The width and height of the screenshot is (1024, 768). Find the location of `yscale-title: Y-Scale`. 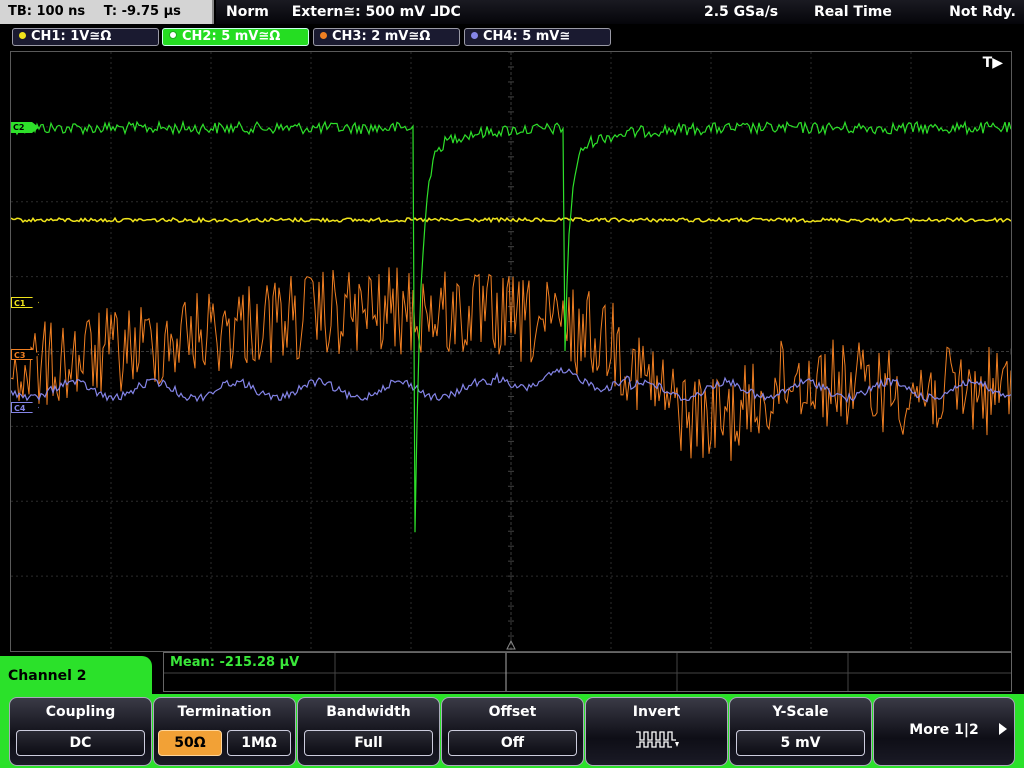

yscale-title: Y-Scale is located at coordinates (800, 712).